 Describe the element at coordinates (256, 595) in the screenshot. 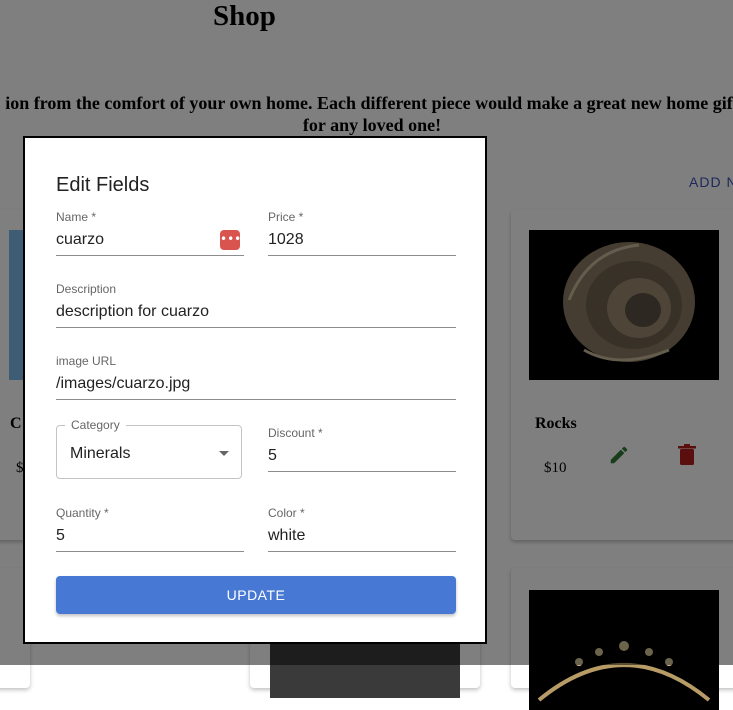

I see `update-button: UPDATE` at that location.